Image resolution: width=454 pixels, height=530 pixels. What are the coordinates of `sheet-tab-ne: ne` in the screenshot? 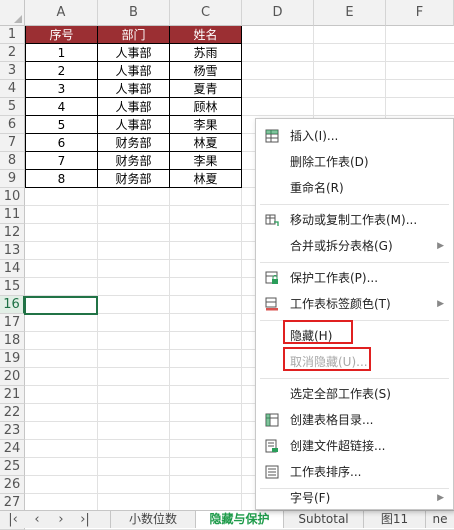 It's located at (439, 519).